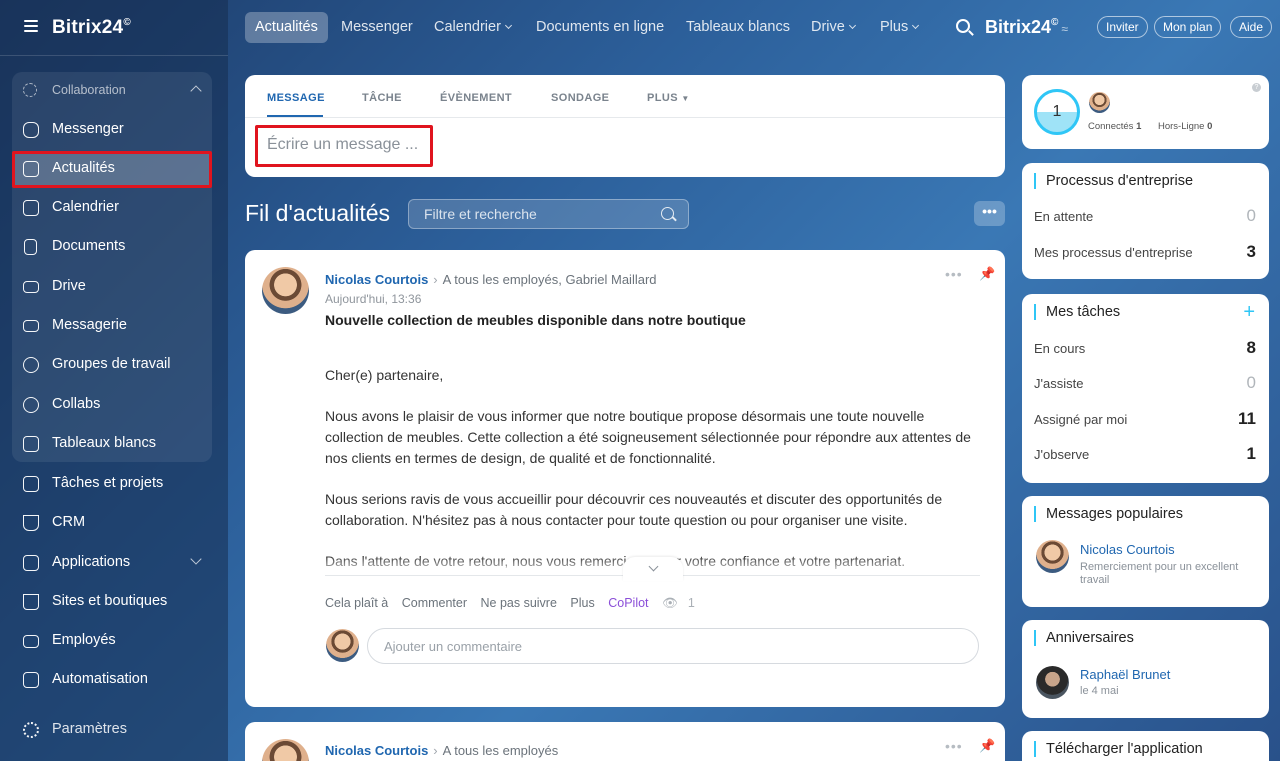  Describe the element at coordinates (373, 299) in the screenshot. I see `post-date: Aujourd'hui, 13:36` at that location.